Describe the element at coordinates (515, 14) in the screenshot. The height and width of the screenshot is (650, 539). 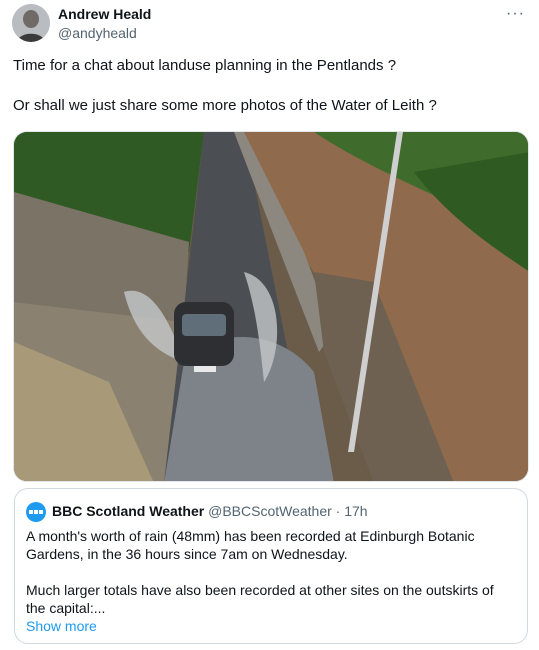
I see `more-icon: ···` at that location.